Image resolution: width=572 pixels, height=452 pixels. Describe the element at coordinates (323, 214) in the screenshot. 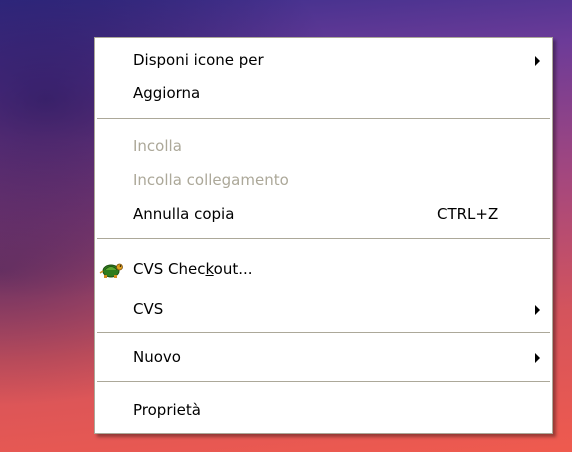

I see `menu-item-undo-copy: Annulla copia CTRL+Z` at that location.